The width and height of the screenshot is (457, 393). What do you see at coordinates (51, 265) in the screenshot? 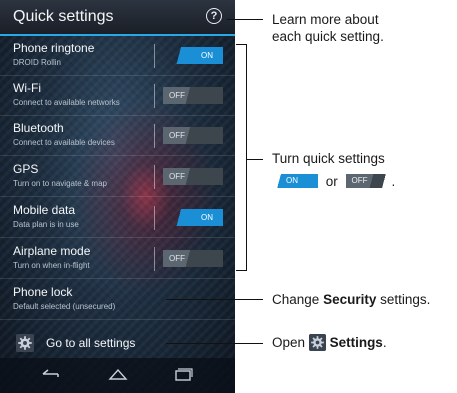
I see `setting-sub: Turn on when in-flight` at bounding box center [51, 265].